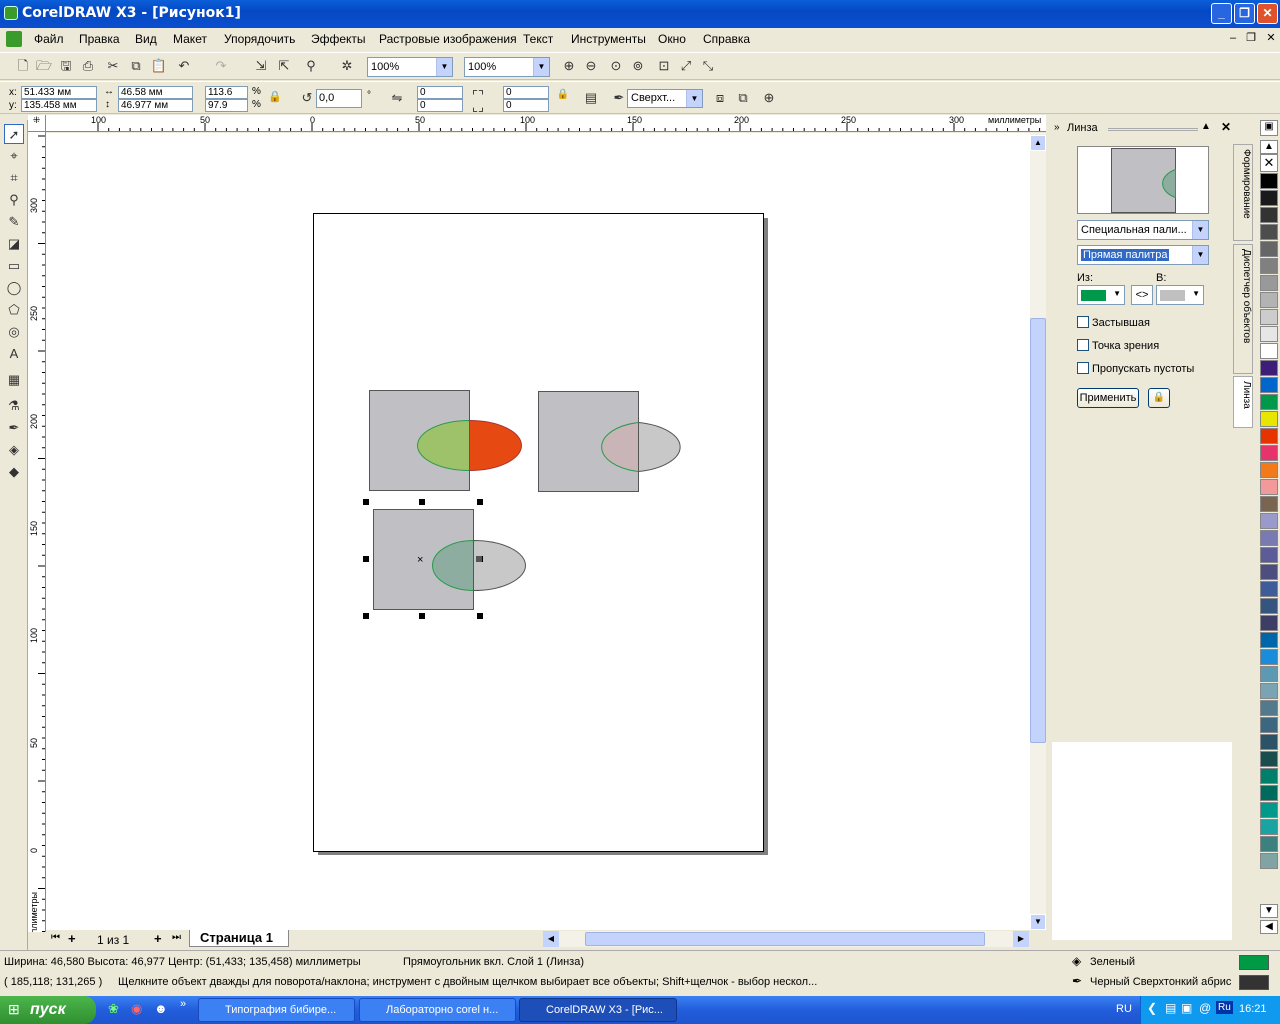 Image resolution: width=1280 pixels, height=1024 pixels. Describe the element at coordinates (1226, 127) in the screenshot. I see `docker-close-icon: ✕` at that location.